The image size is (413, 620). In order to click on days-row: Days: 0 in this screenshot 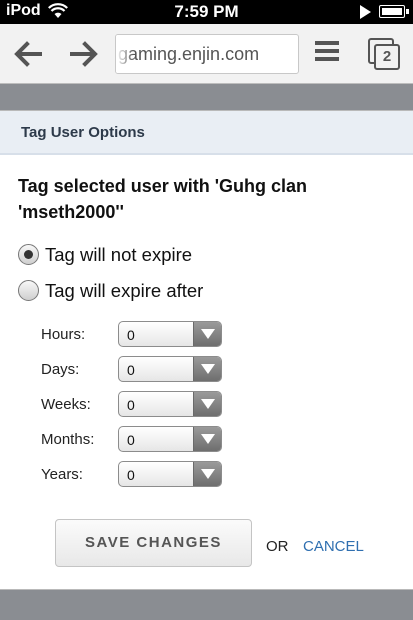, I will do `click(136, 371)`.